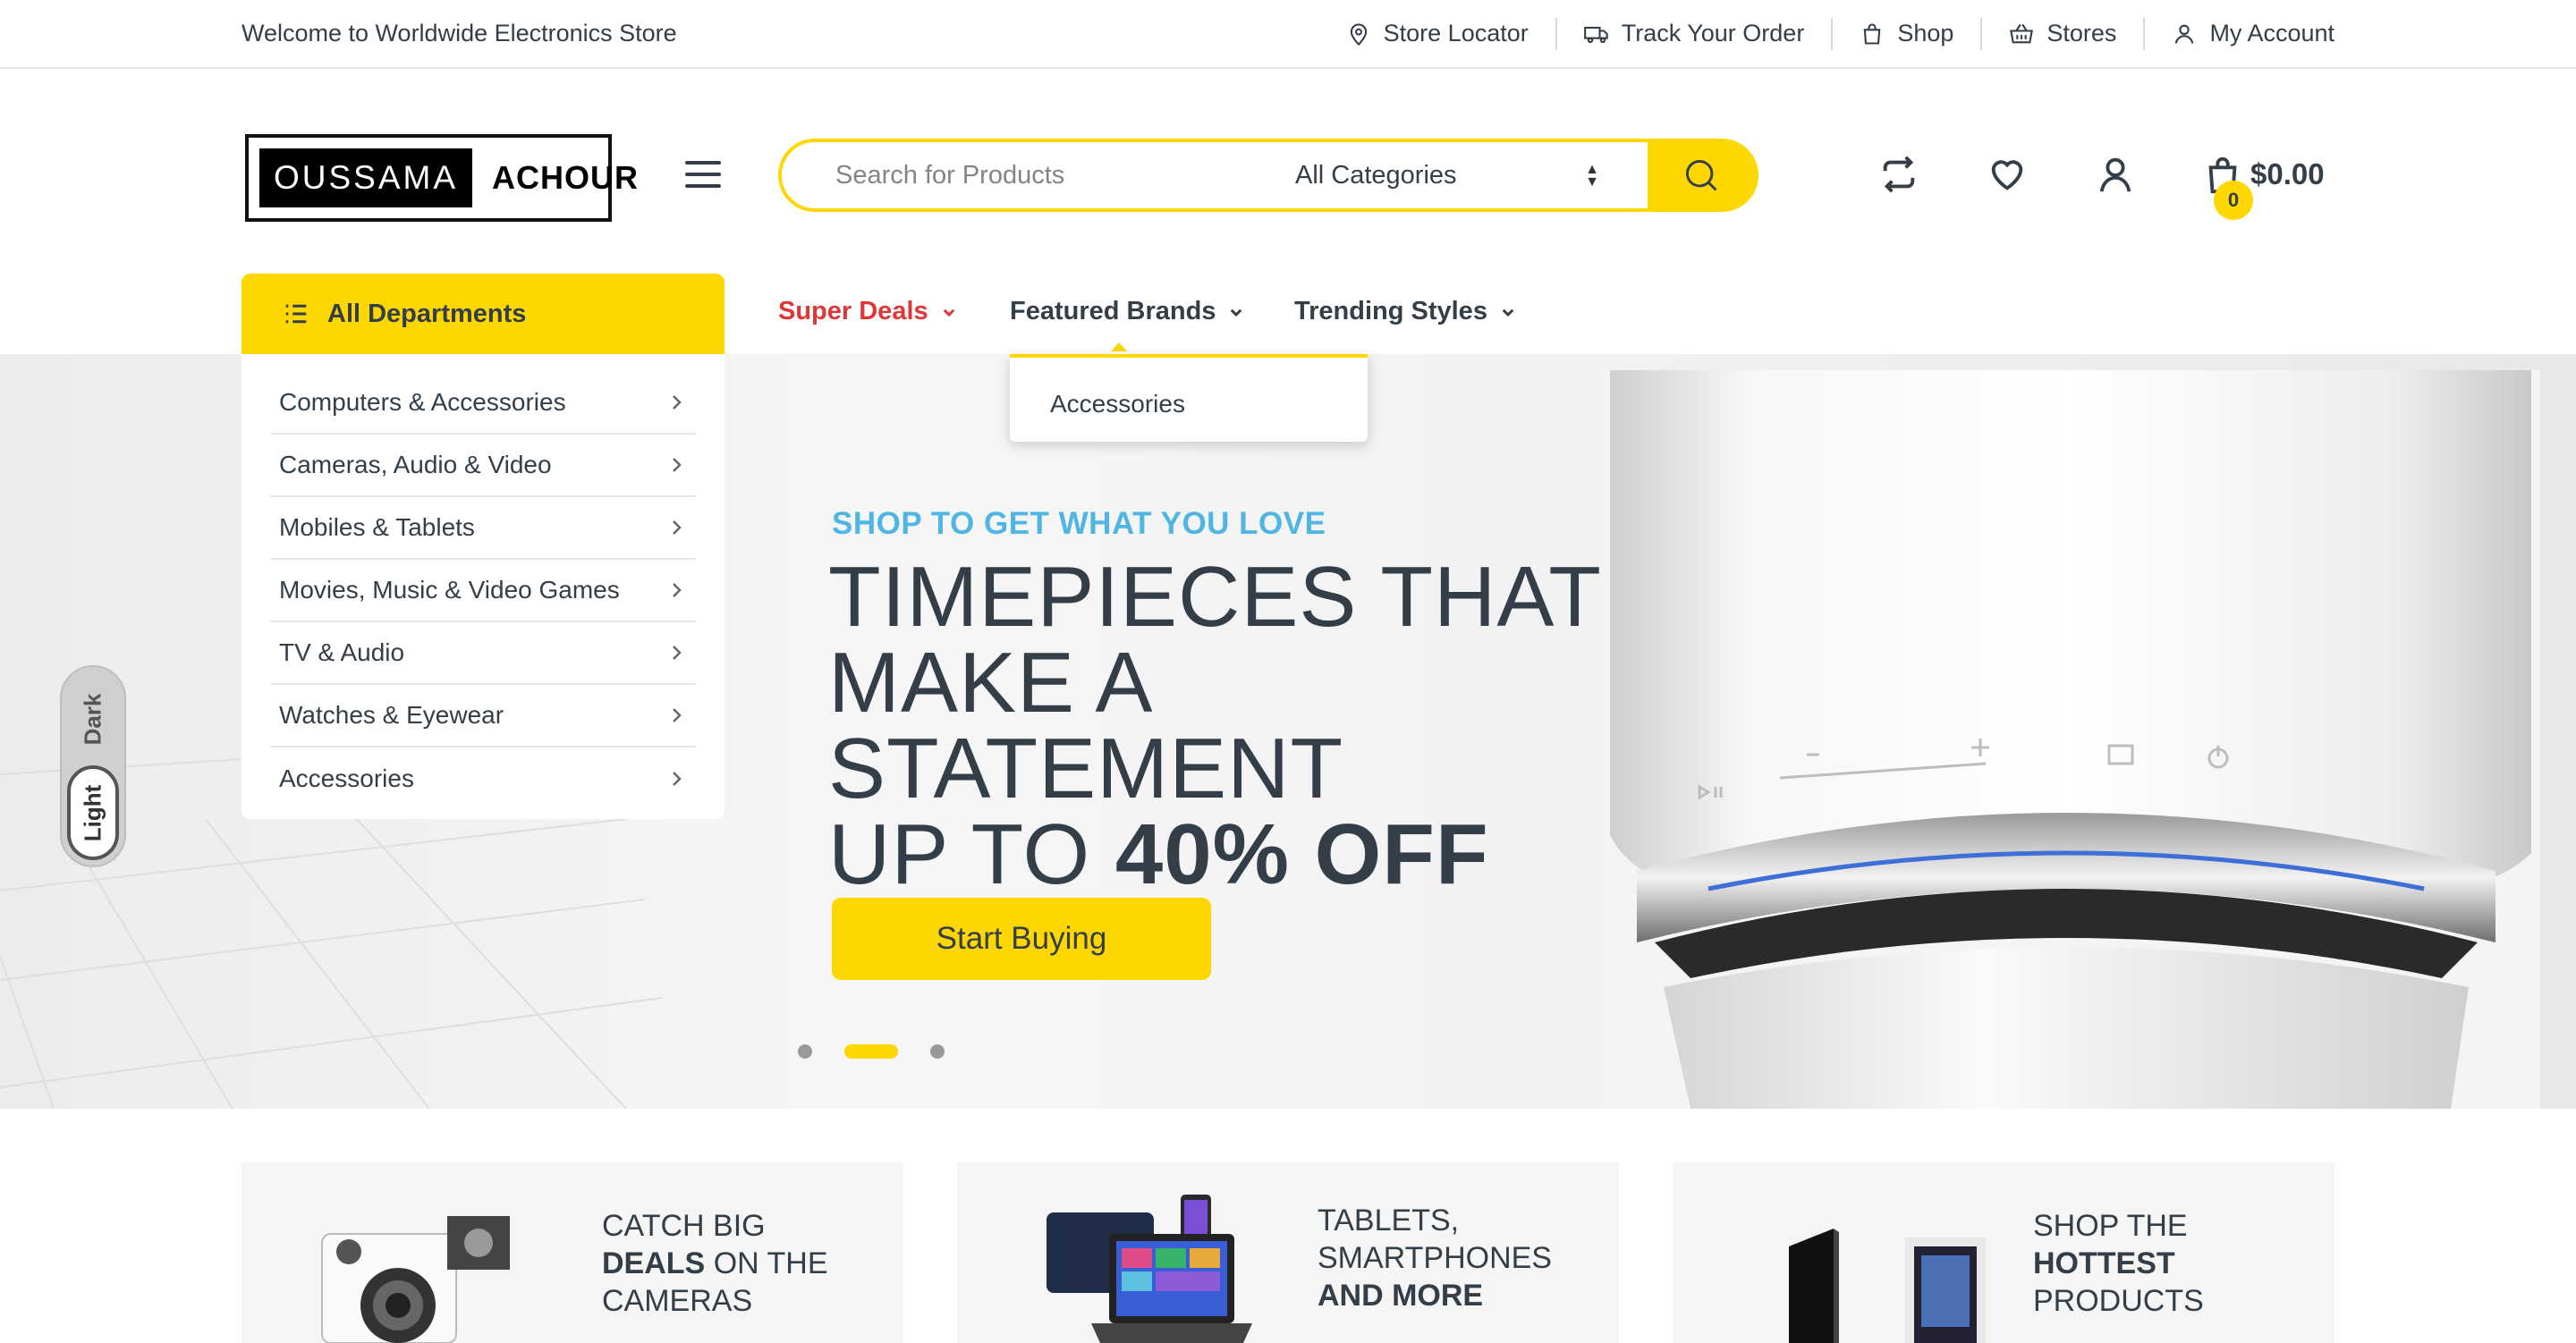 Image resolution: width=2576 pixels, height=1343 pixels. What do you see at coordinates (654, 1263) in the screenshot?
I see `promo-cameras-bold: DEALS` at bounding box center [654, 1263].